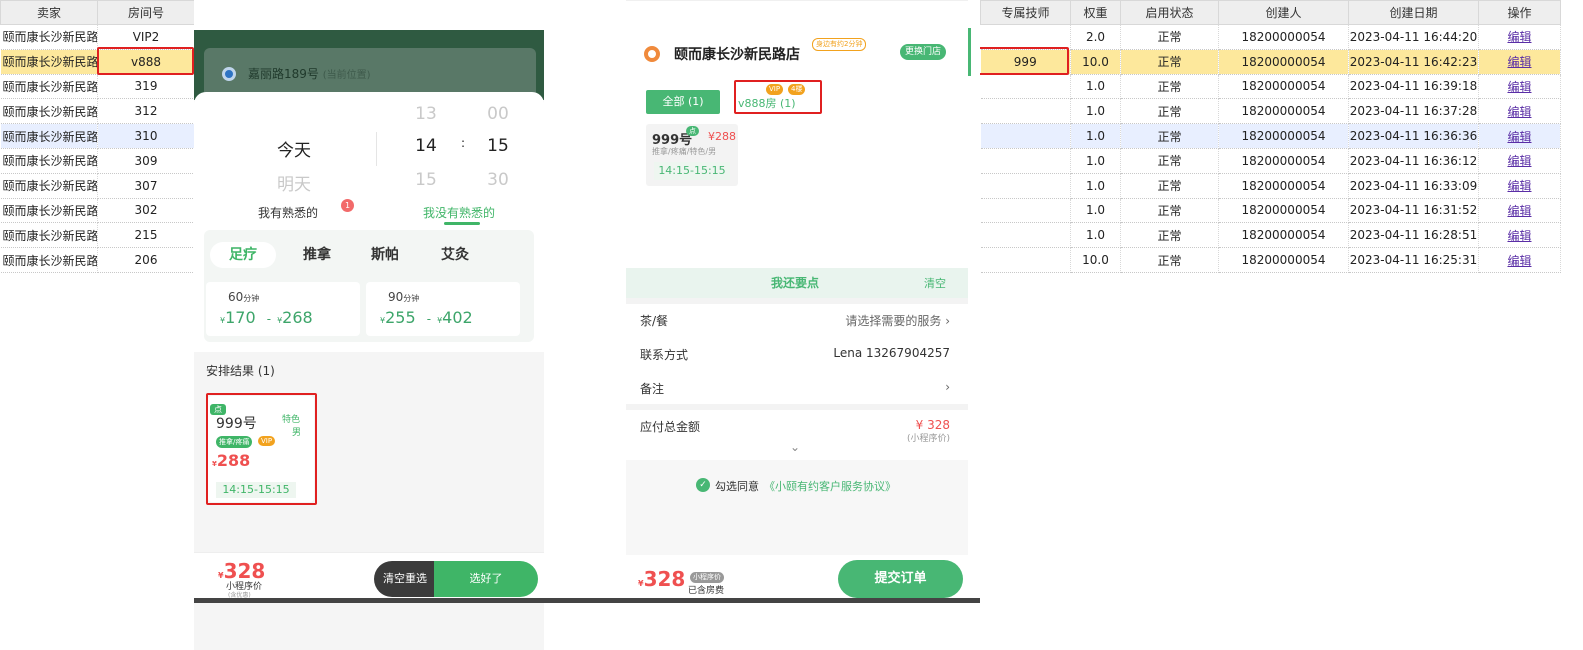 Image resolution: width=1583 pixels, height=650 pixels. Describe the element at coordinates (1519, 12) in the screenshot. I see `header-action: 操作` at that location.